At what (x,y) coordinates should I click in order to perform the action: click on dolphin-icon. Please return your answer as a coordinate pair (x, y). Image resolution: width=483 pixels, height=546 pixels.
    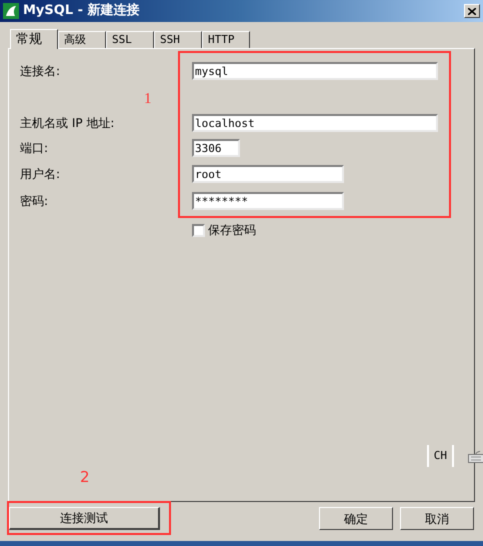
    Looking at the image, I should click on (11, 11).